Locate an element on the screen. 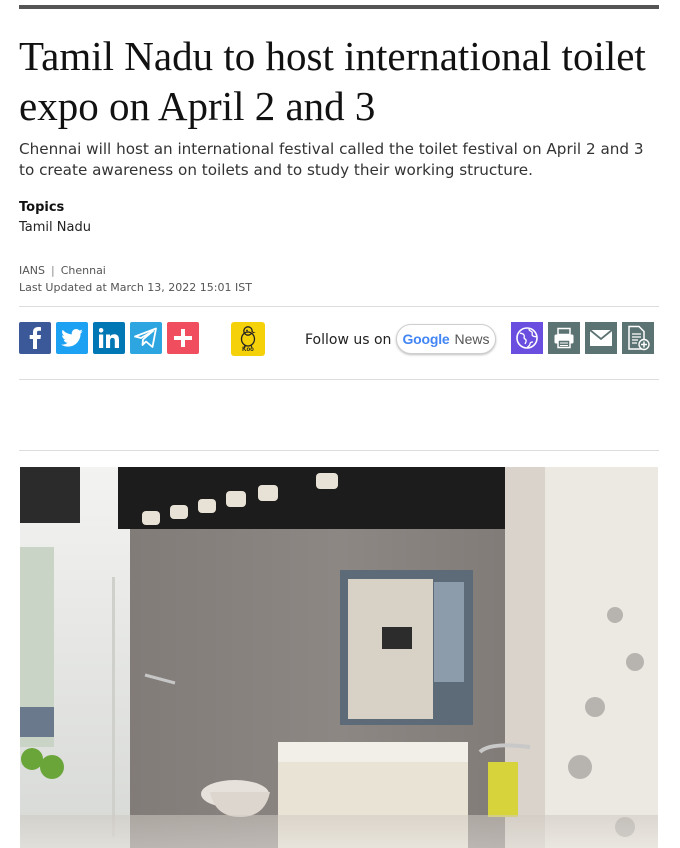 This screenshot has width=680, height=848. translate-button is located at coordinates (527, 338).